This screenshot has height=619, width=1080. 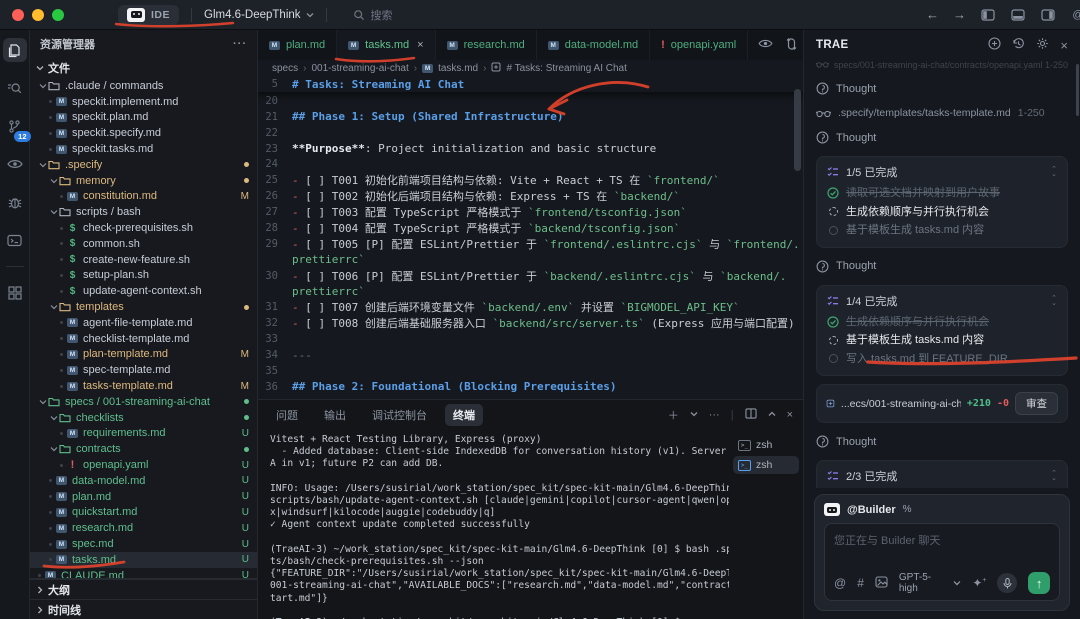 What do you see at coordinates (143, 228) in the screenshot?
I see `tree-file-check-prerequisites.sh: $ check-prerequisites.sh` at bounding box center [143, 228].